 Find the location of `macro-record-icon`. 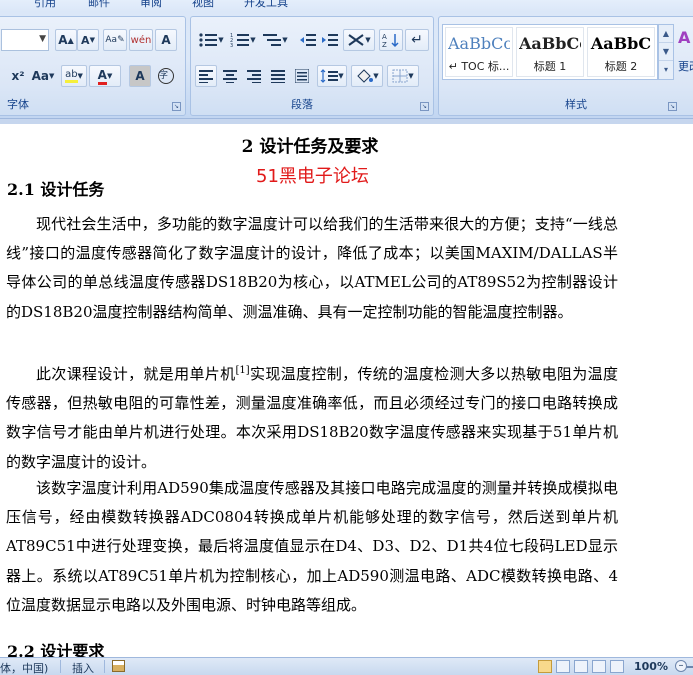

macro-record-icon is located at coordinates (118, 666).